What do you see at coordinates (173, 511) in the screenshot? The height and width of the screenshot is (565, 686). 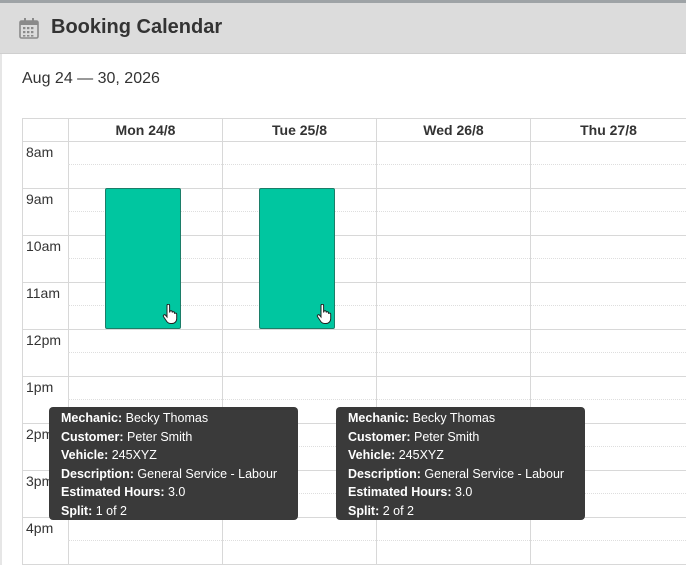 I see `tooltip-row-split: Split: 1 of 2` at bounding box center [173, 511].